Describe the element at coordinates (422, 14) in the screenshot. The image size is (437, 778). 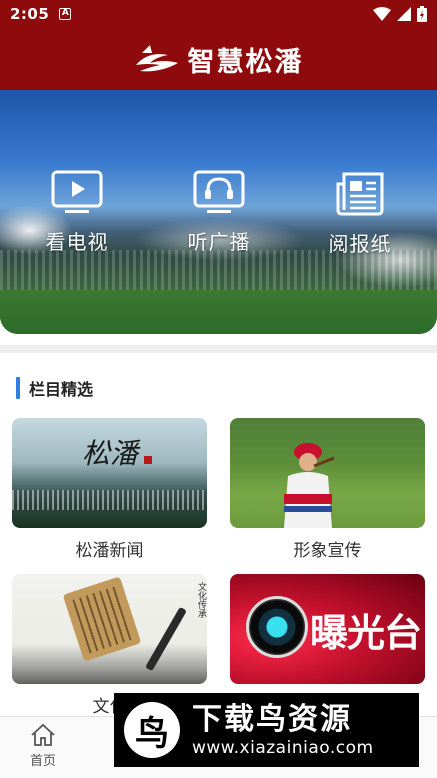
I see `battery-icon` at that location.